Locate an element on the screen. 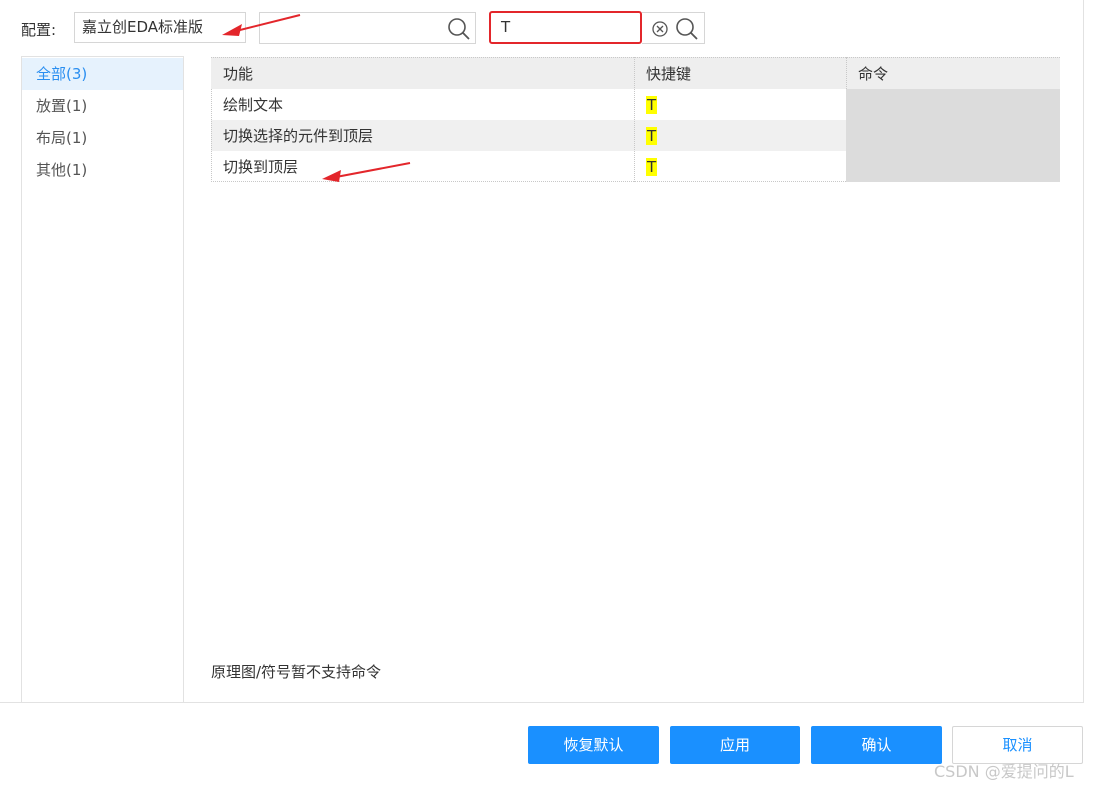  category-layout: 布局(1) is located at coordinates (102, 138).